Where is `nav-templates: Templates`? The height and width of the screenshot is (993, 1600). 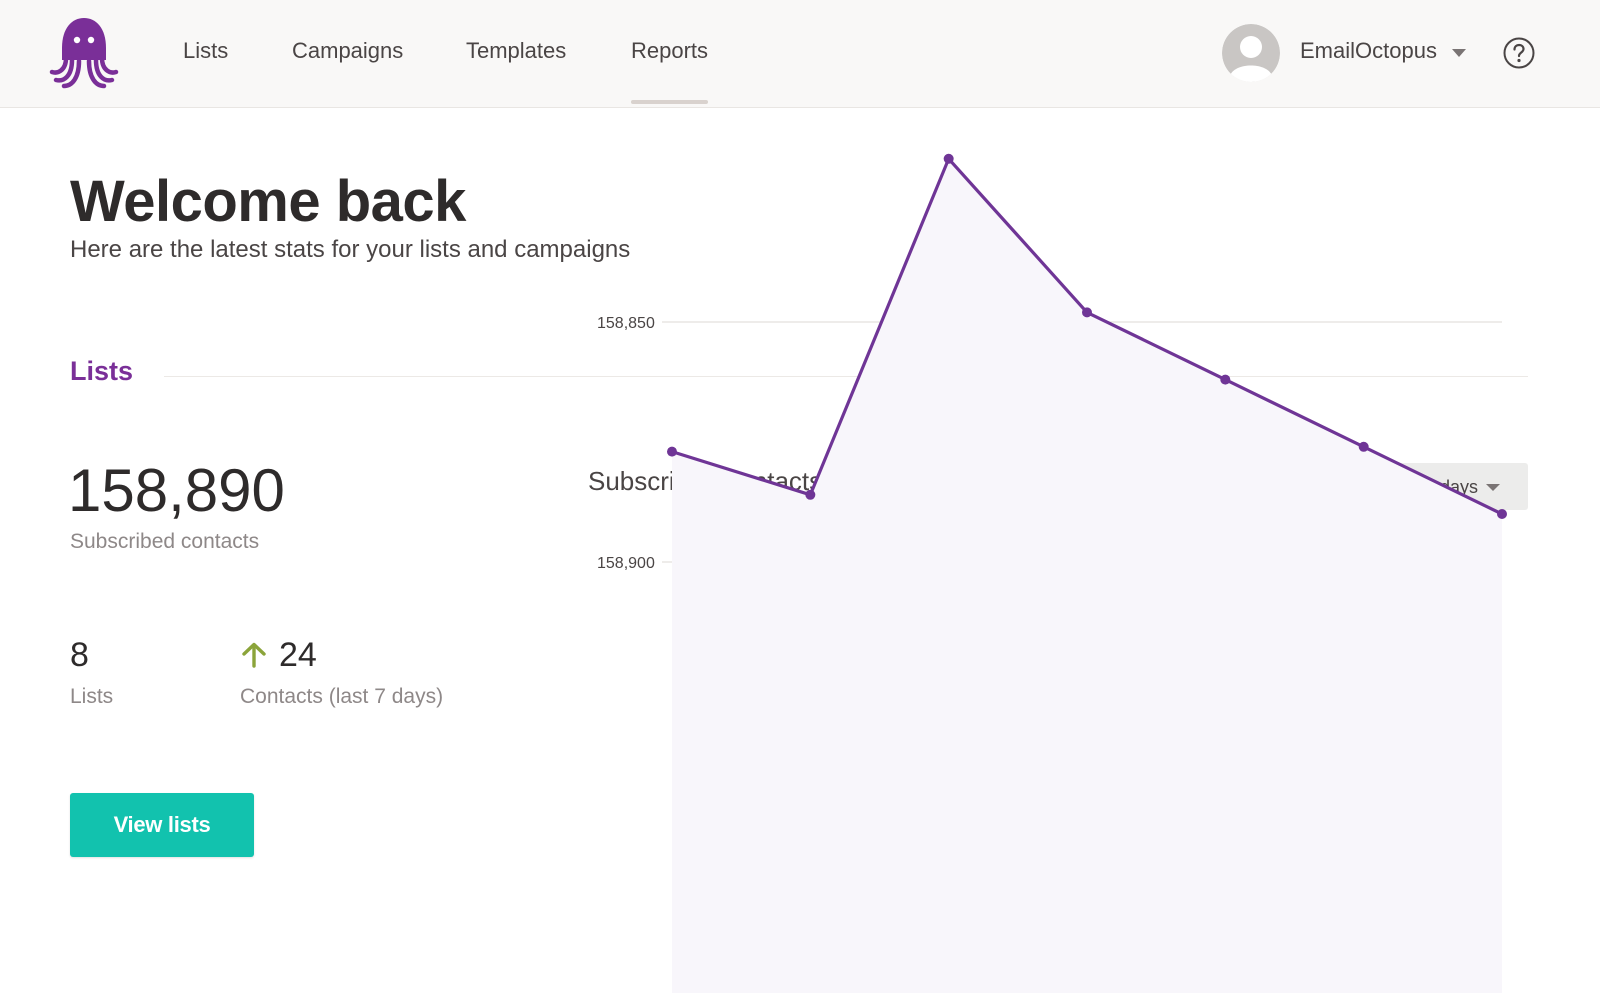
nav-templates: Templates is located at coordinates (516, 51).